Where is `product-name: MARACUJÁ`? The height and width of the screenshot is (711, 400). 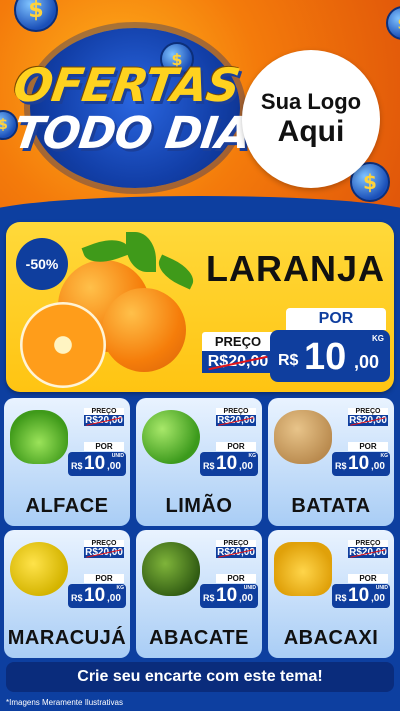 product-name: MARACUJÁ is located at coordinates (67, 638).